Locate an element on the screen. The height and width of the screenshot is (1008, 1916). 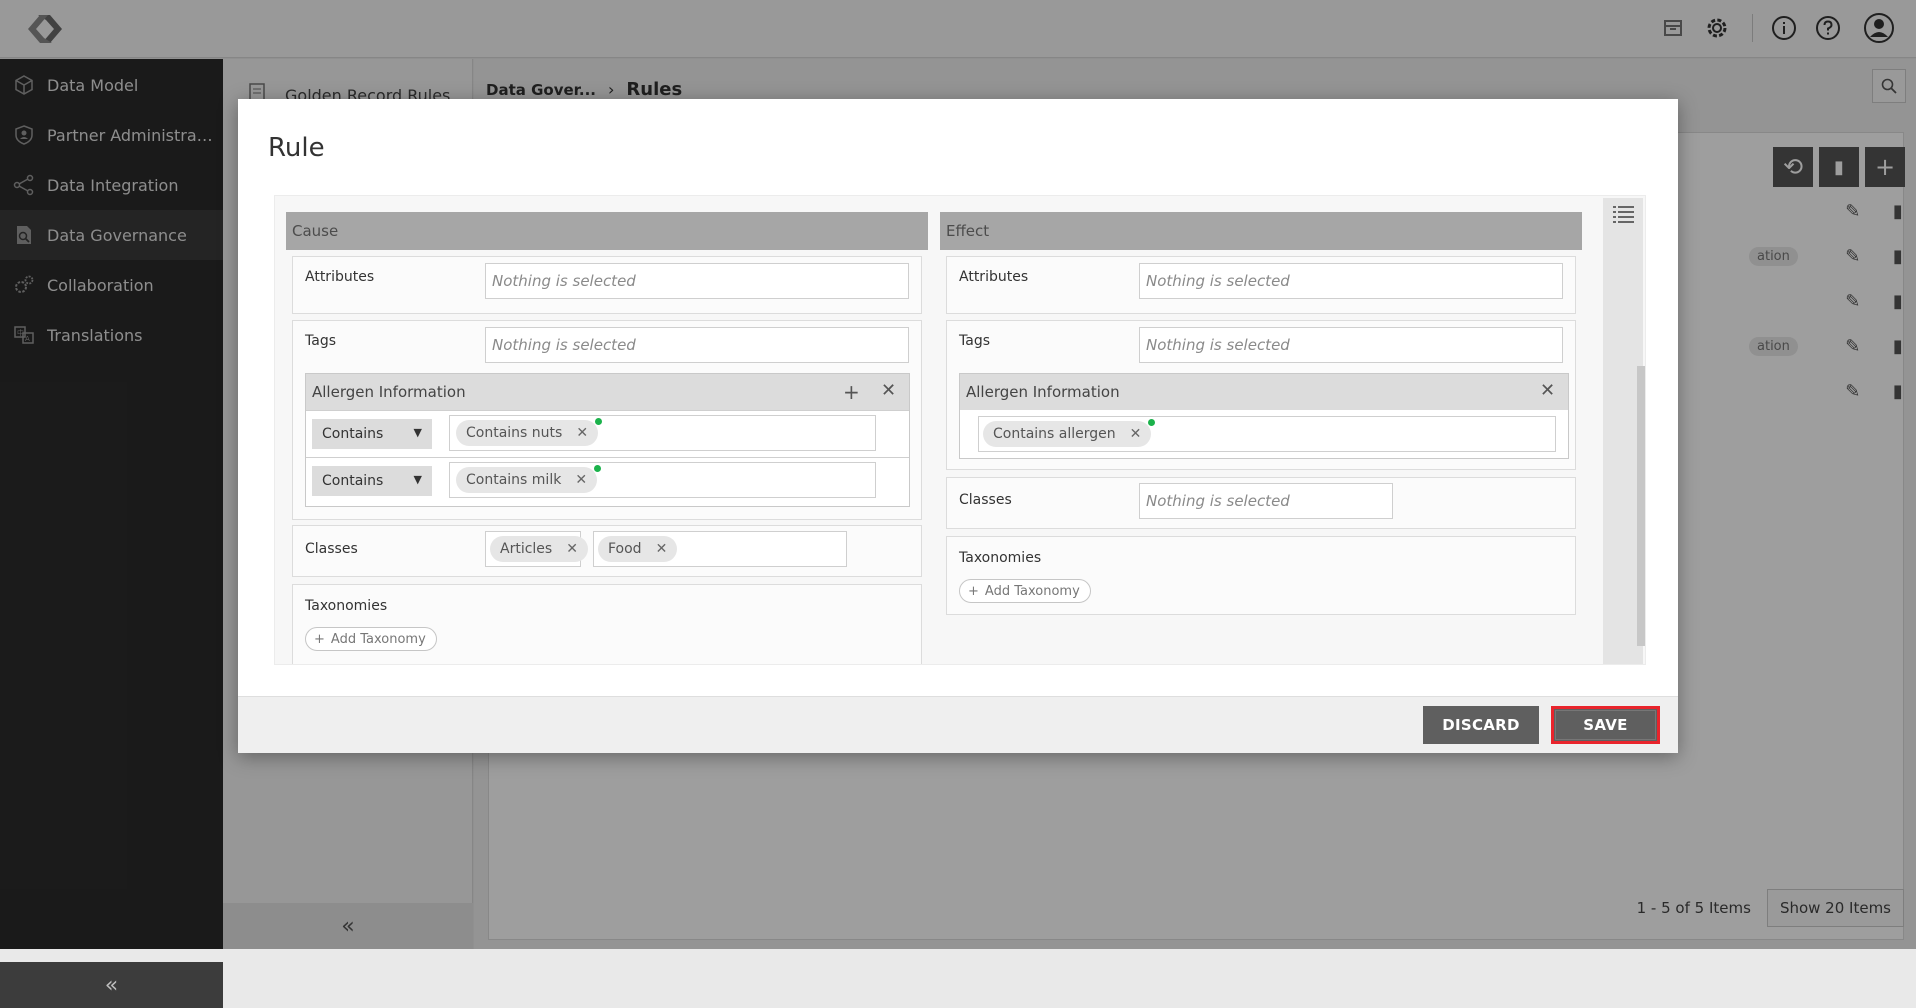
allergen-value-input: Contains allergen ✕ is located at coordinates (1267, 434).